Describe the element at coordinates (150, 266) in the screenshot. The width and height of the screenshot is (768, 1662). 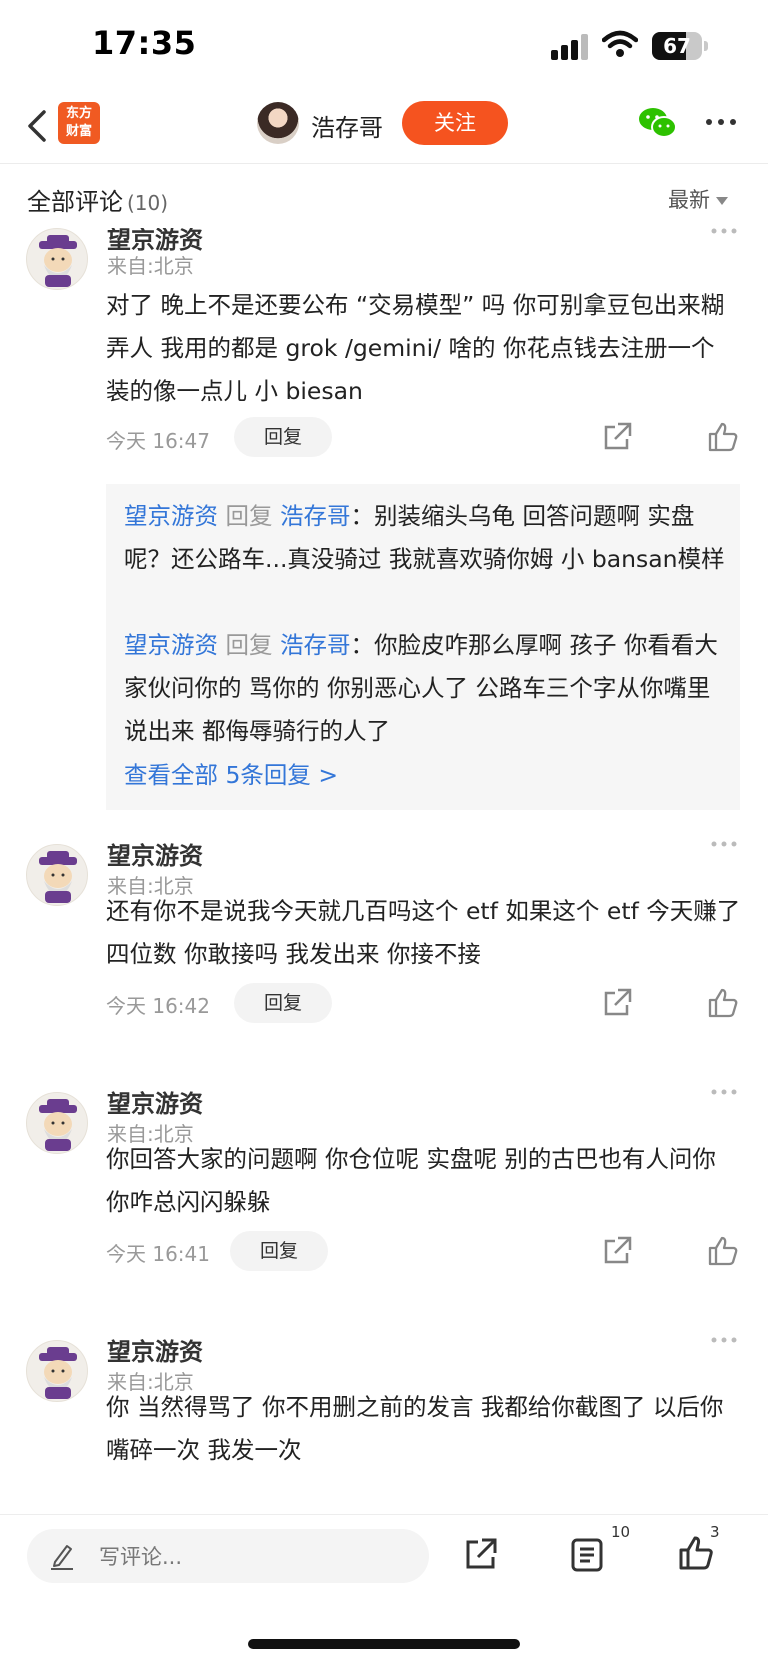
I see `commenter-location: 来自:北京` at that location.